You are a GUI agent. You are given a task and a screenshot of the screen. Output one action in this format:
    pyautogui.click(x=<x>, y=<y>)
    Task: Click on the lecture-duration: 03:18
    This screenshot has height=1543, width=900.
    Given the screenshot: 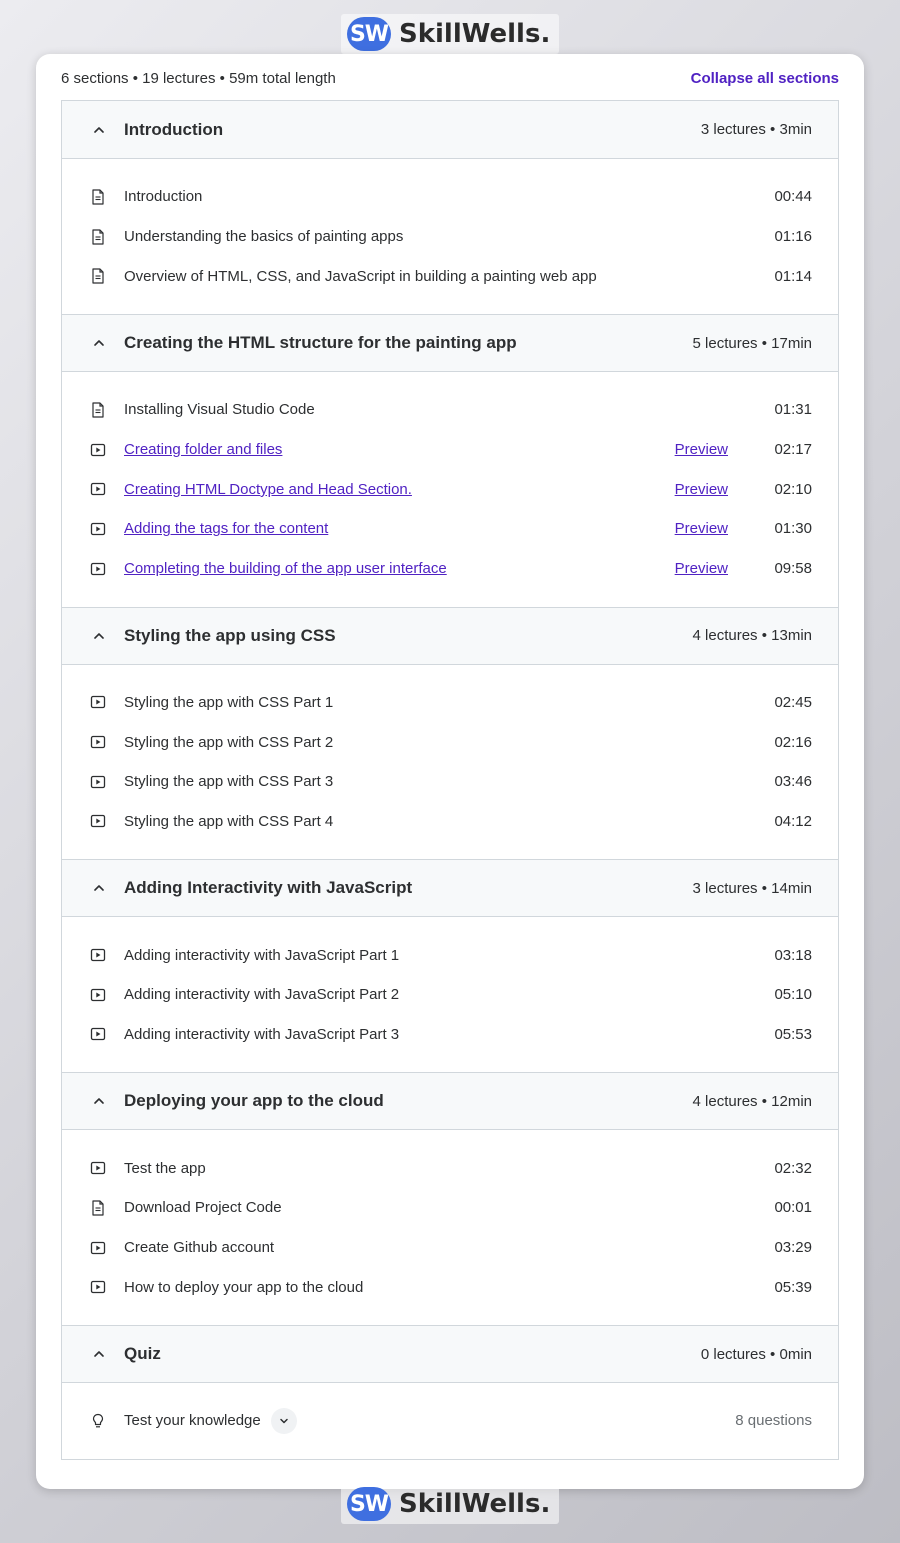 What is the action you would take?
    pyautogui.click(x=793, y=955)
    